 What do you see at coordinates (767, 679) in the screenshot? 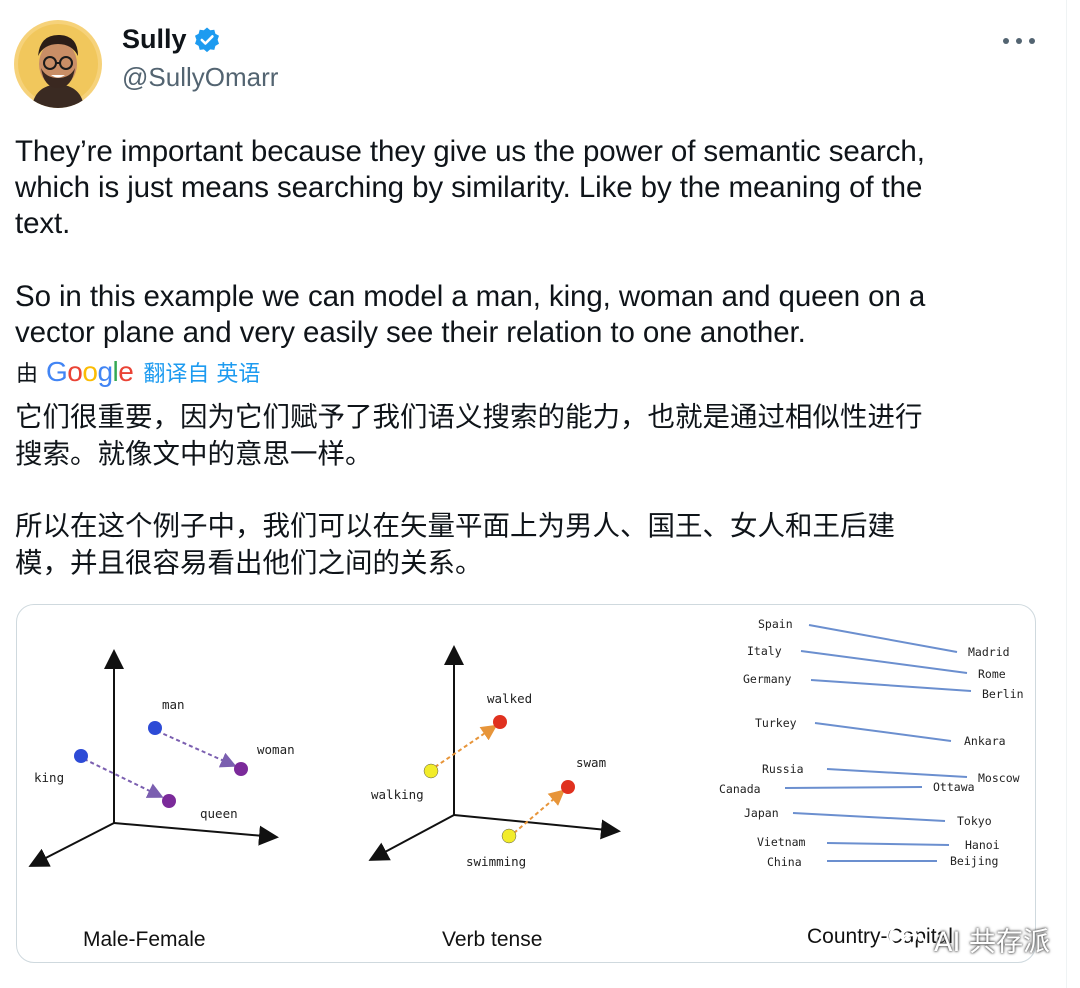
I see `country-germany: Germany` at bounding box center [767, 679].